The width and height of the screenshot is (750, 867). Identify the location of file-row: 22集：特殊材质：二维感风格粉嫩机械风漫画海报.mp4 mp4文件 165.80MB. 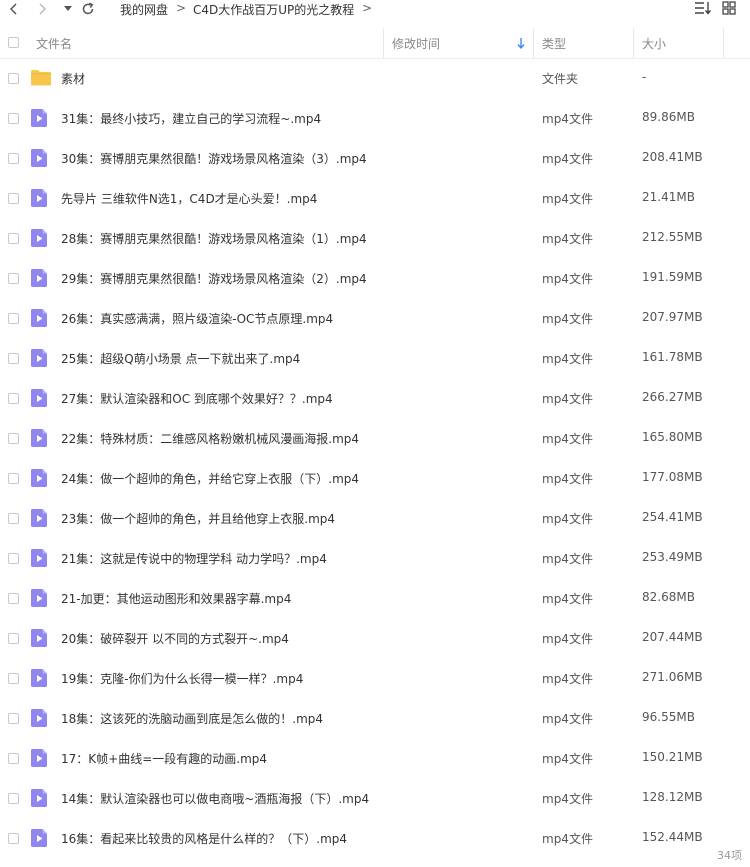
(375, 438).